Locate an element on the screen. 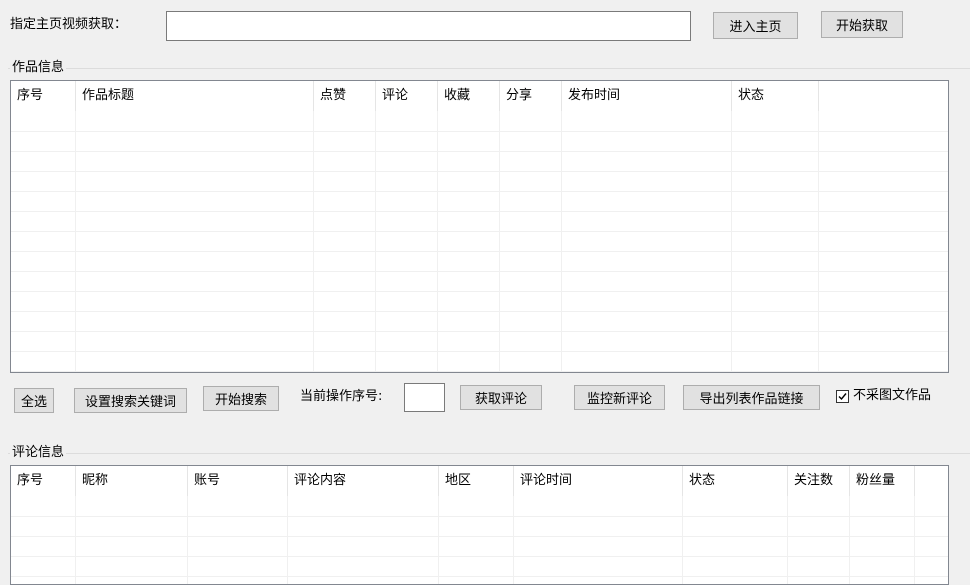 This screenshot has width=970, height=585. enter-homepage-button: 进入主页 is located at coordinates (755, 25).